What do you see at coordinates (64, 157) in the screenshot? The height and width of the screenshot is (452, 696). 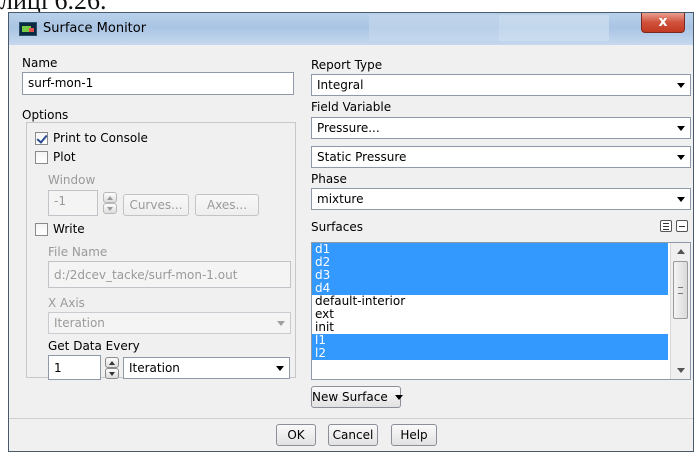 I see `plot-label: Plot` at bounding box center [64, 157].